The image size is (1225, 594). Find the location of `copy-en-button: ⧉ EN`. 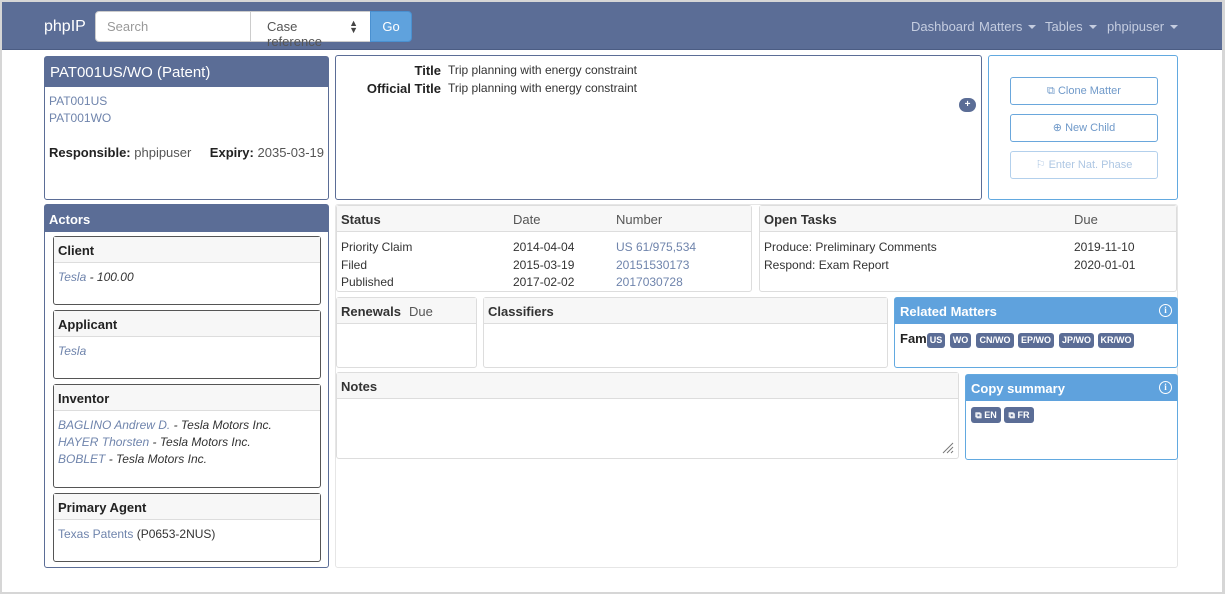

copy-en-button: ⧉ EN is located at coordinates (986, 415).